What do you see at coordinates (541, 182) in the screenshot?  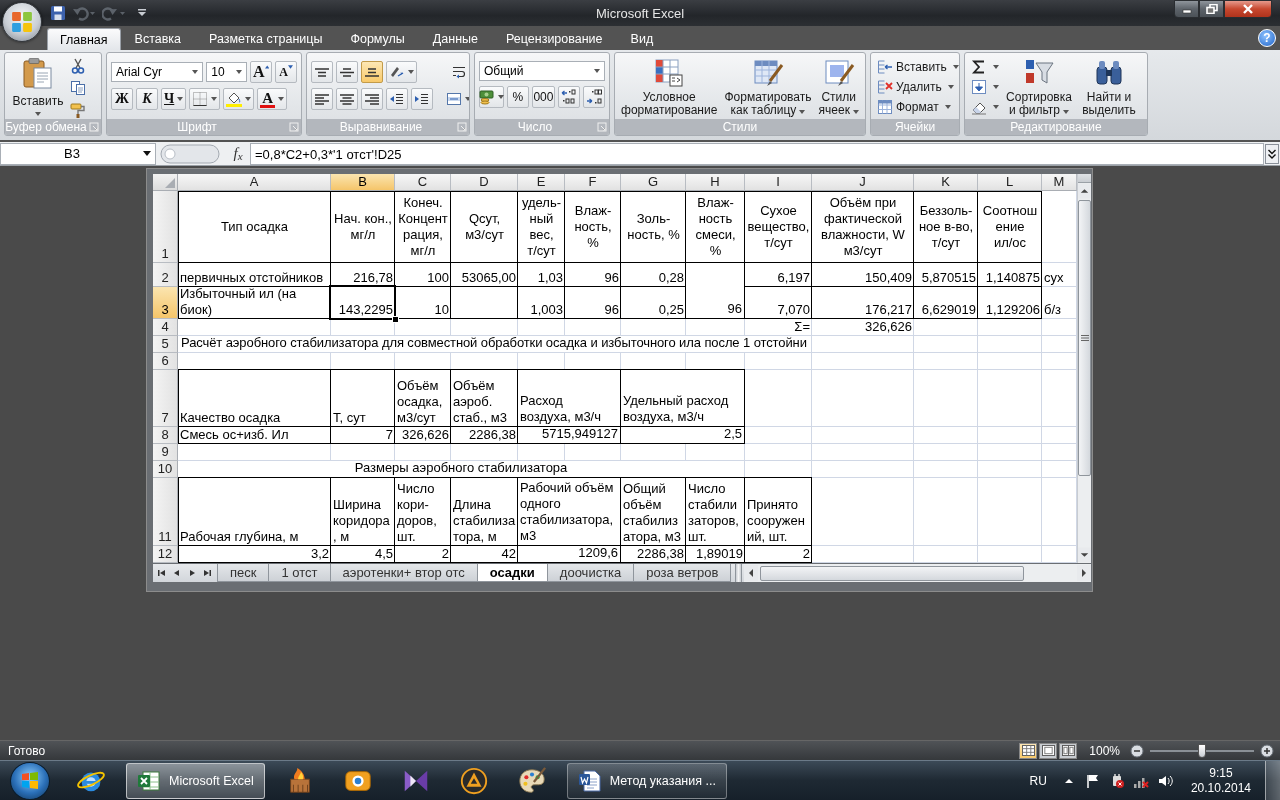 I see `column-header: E` at bounding box center [541, 182].